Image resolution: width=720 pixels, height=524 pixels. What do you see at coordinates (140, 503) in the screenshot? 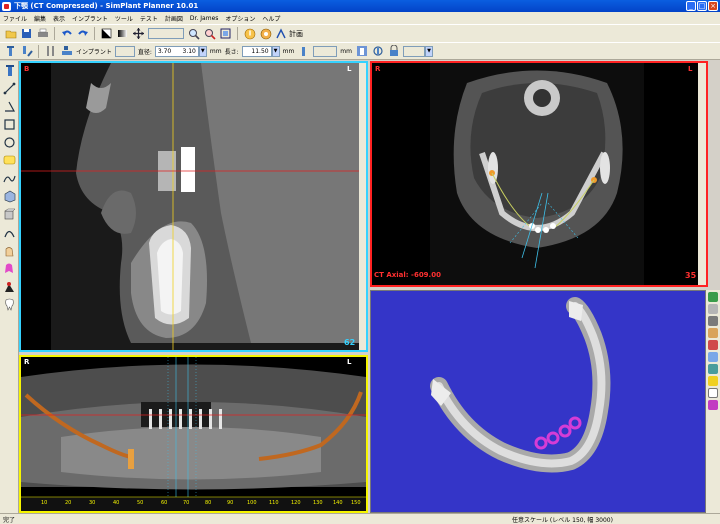
I see `ruler-tick-label: 50` at bounding box center [140, 503].